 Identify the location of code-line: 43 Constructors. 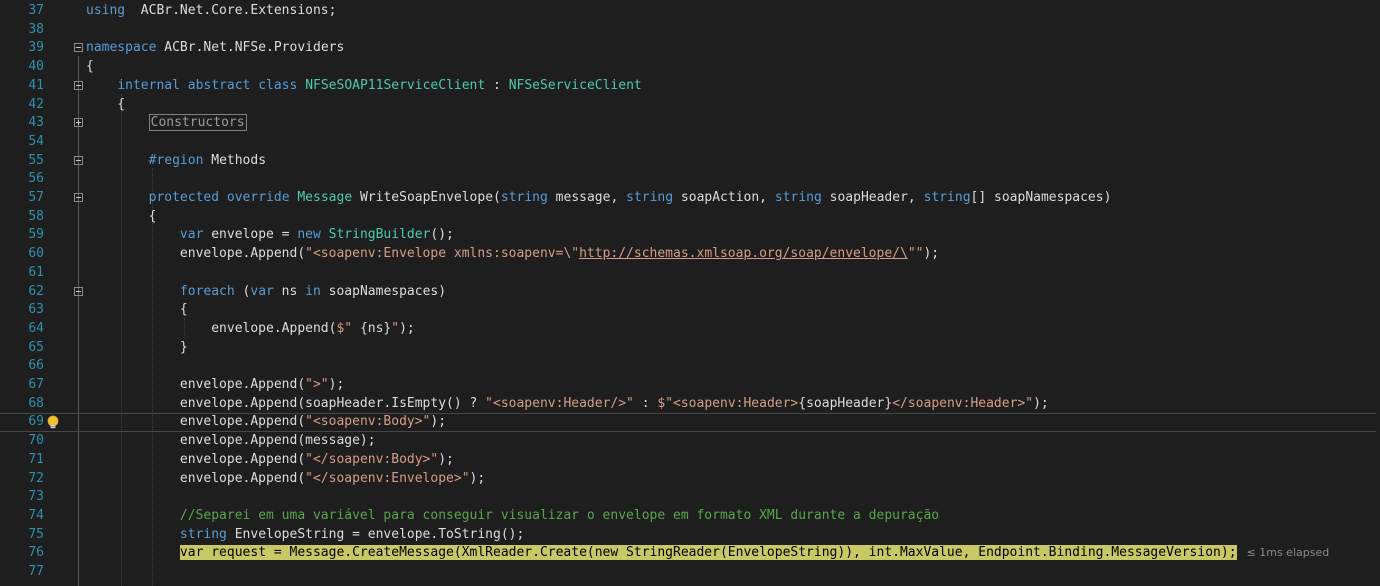
(690, 123).